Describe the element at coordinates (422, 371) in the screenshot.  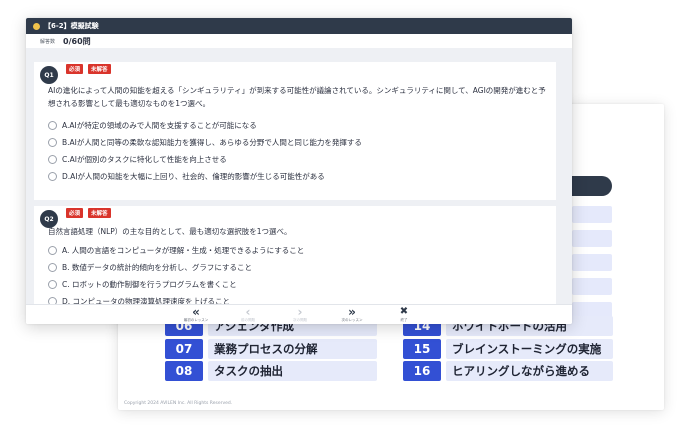
I see `lesson-number: 16` at that location.